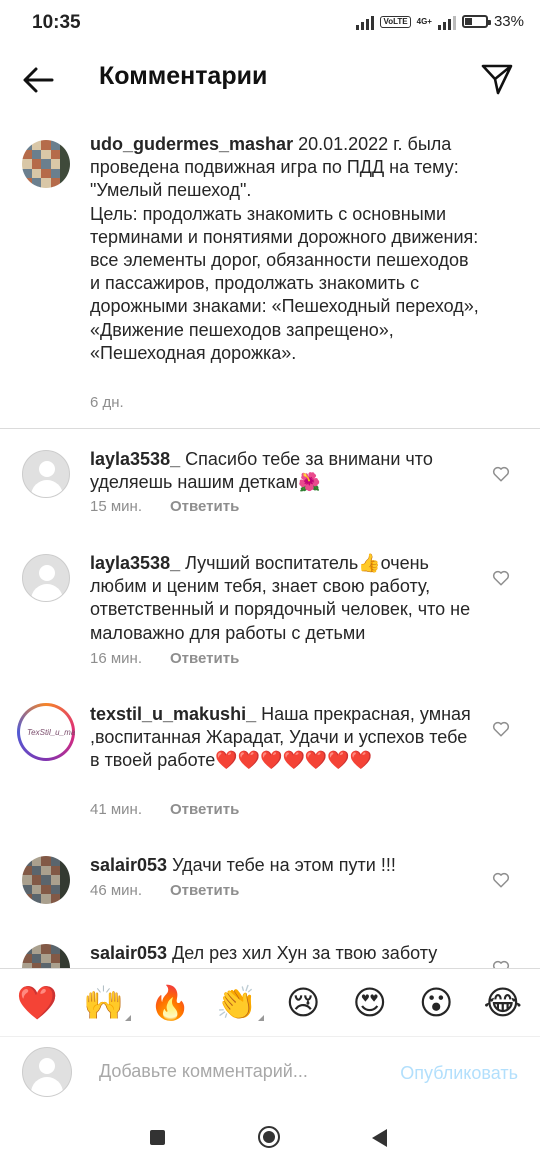  I want to click on system-nav-bar, so click(270, 1139).